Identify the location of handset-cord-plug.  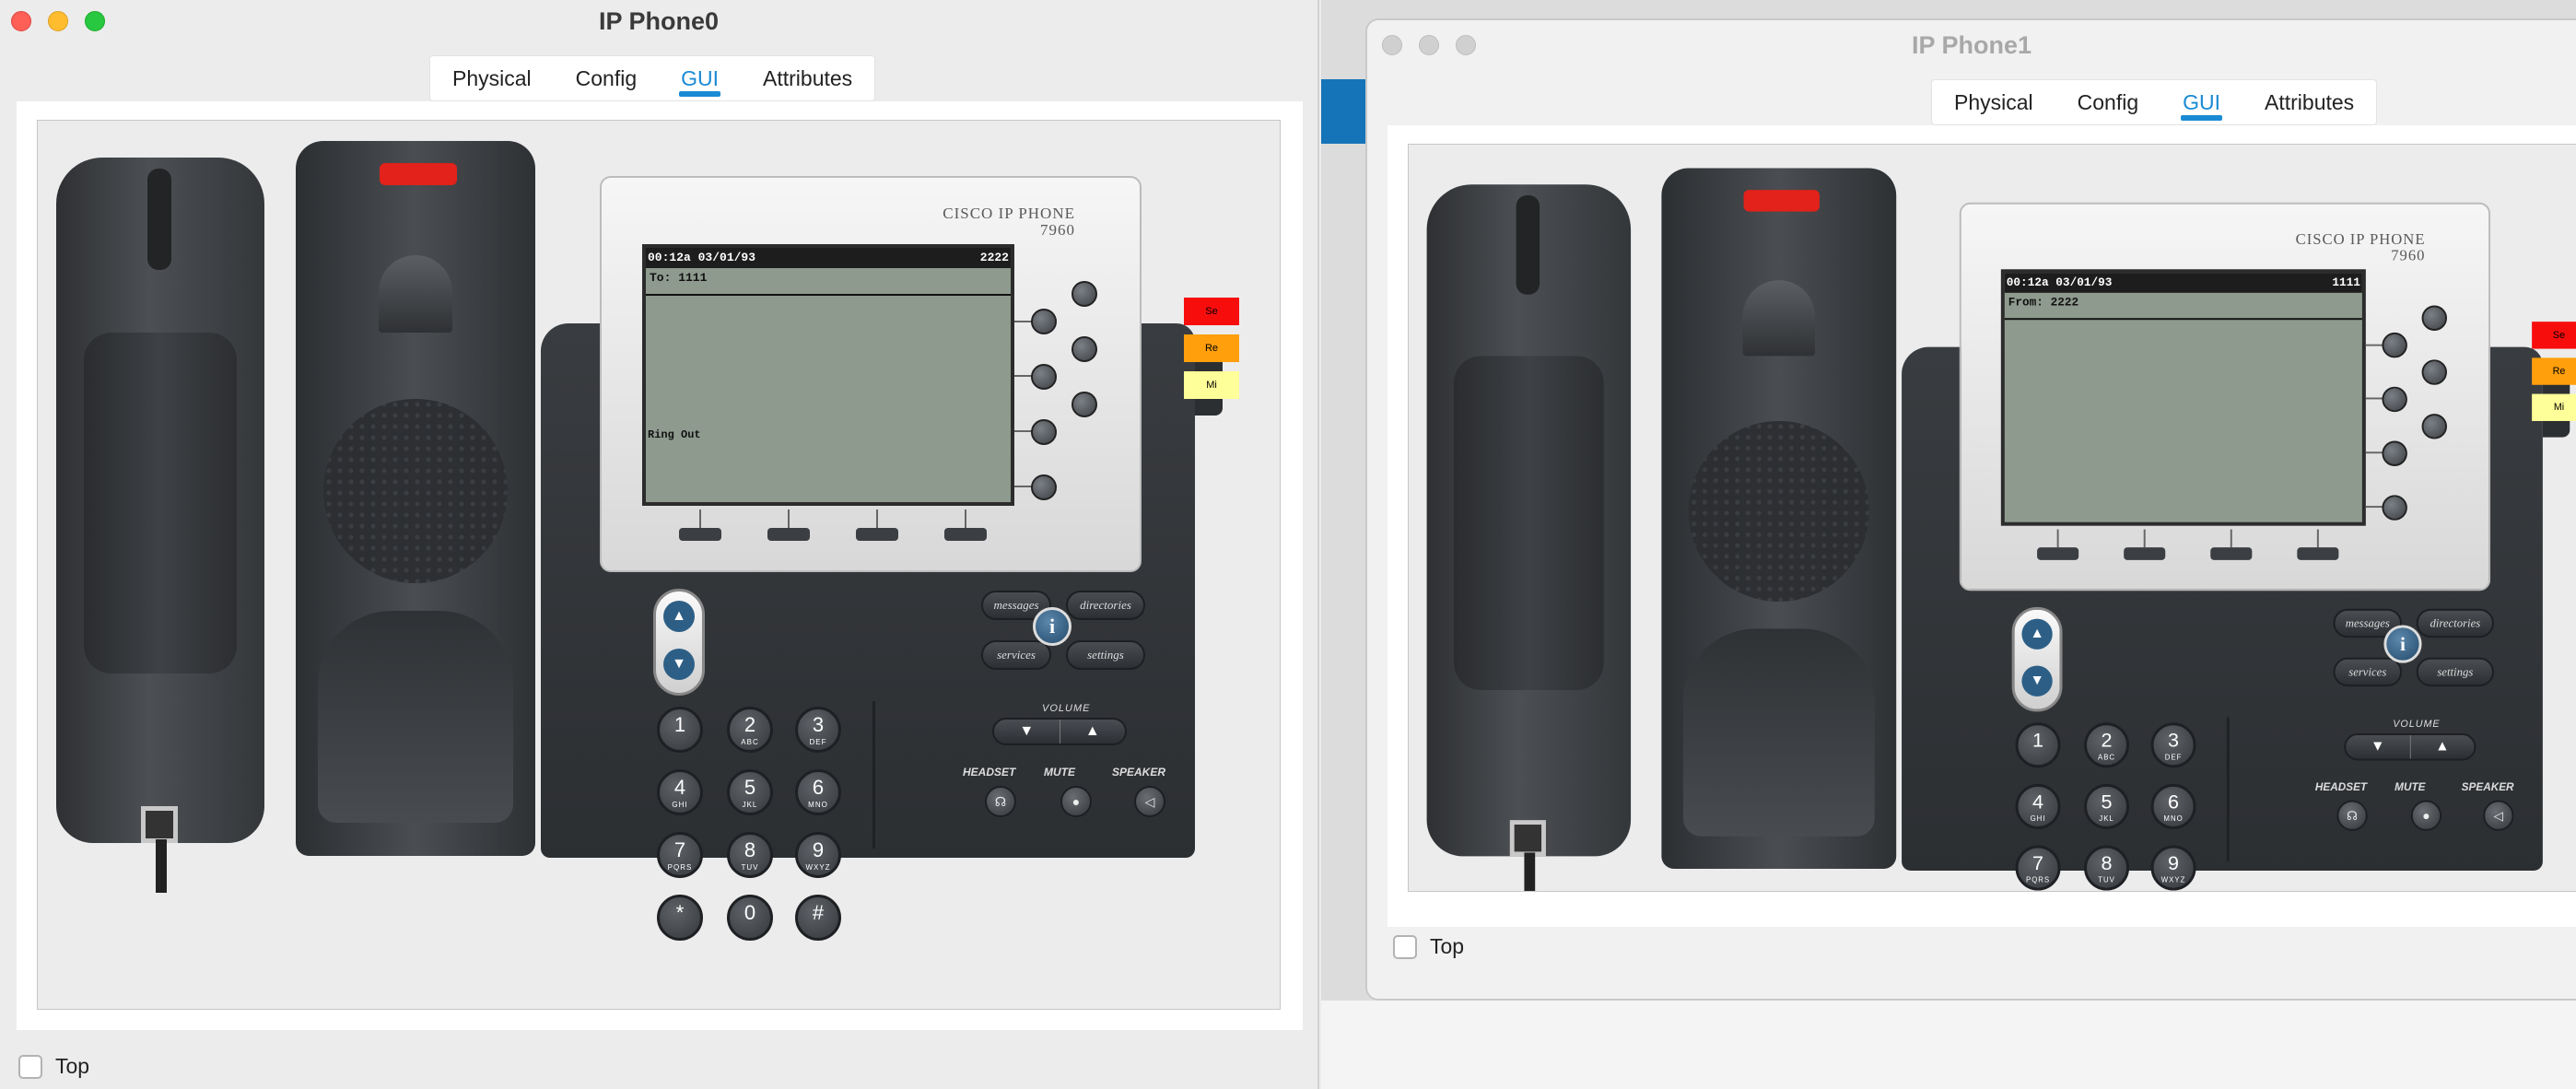
(159, 825).